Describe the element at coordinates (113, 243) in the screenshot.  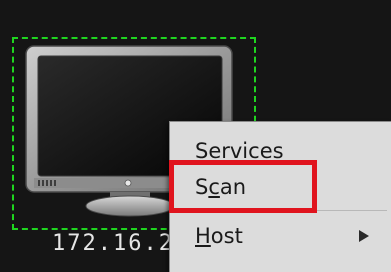
I see `host-ip-label: 172.16.2` at that location.